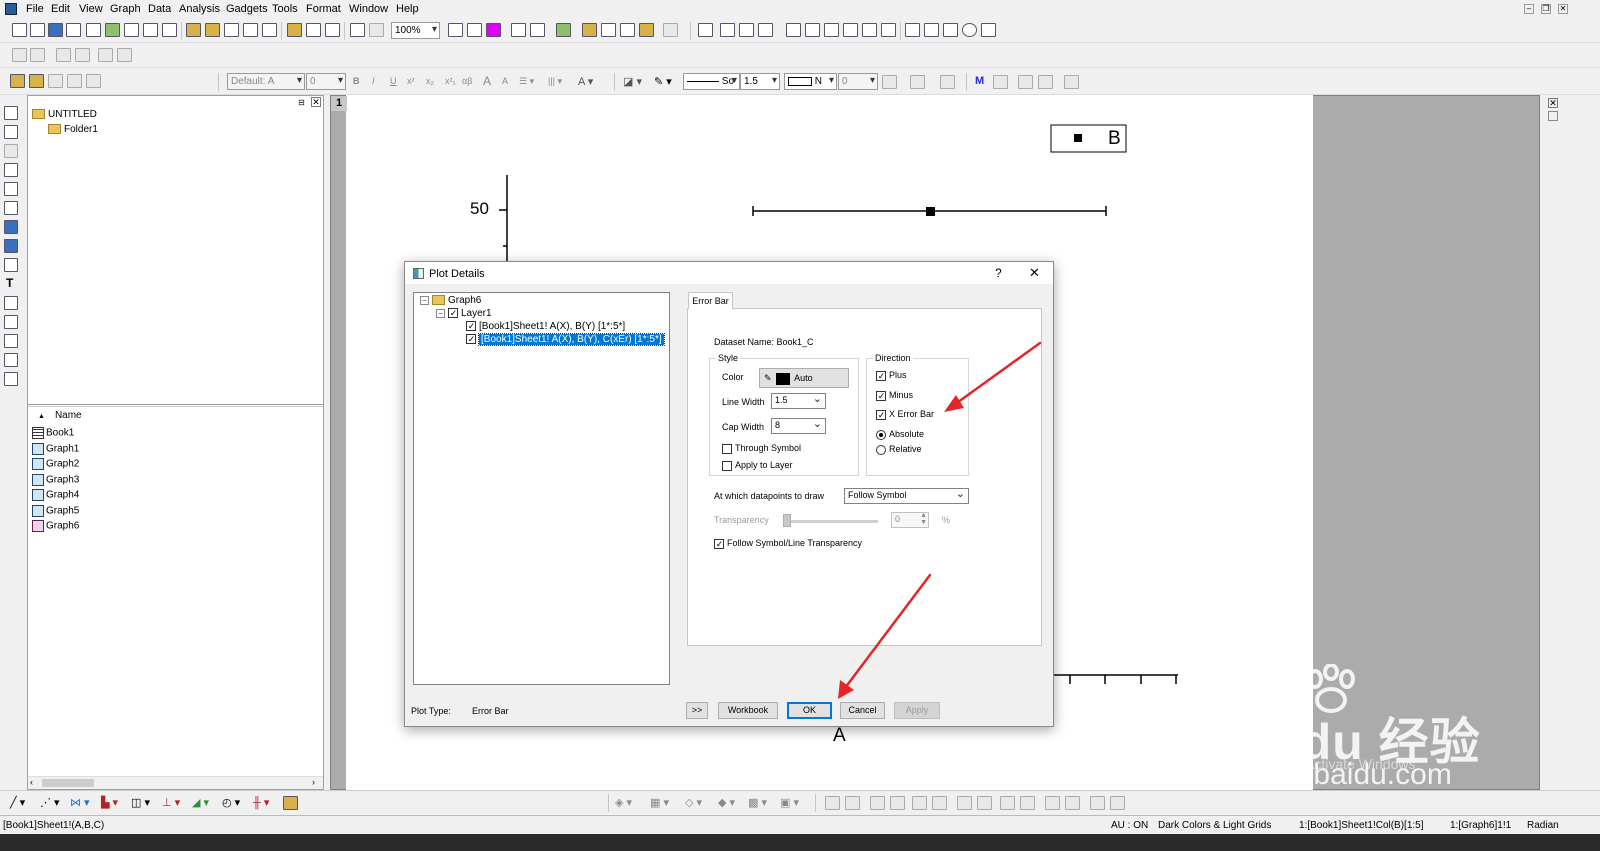 The height and width of the screenshot is (851, 1600). Describe the element at coordinates (988, 30) in the screenshot. I see `table-icon` at that location.